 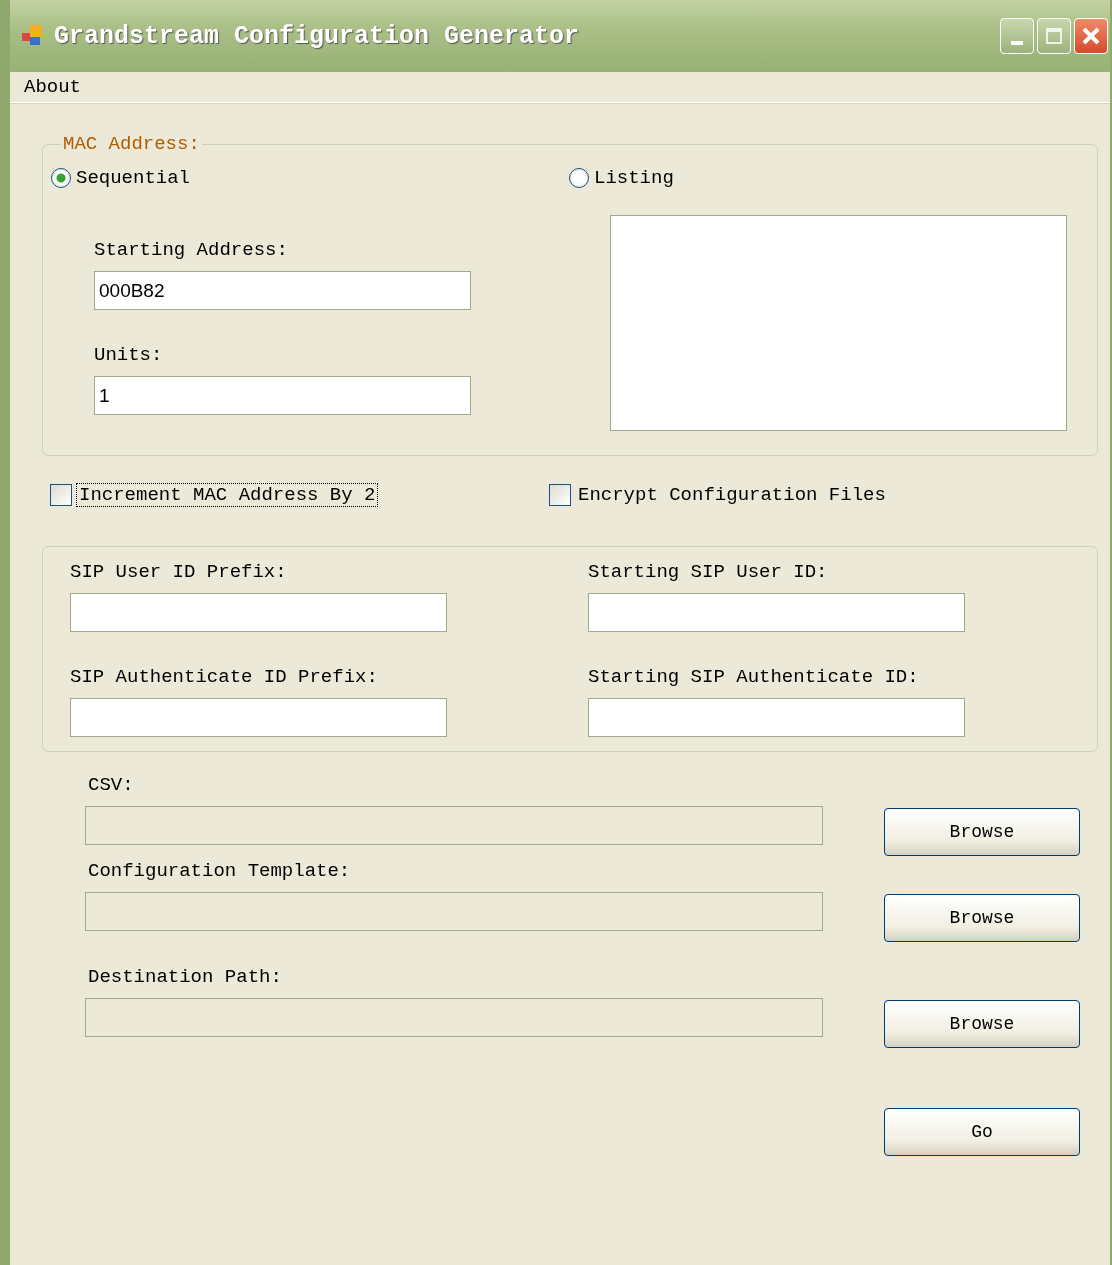 I want to click on field-label: SIP User ID Prefix:, so click(x=179, y=572).